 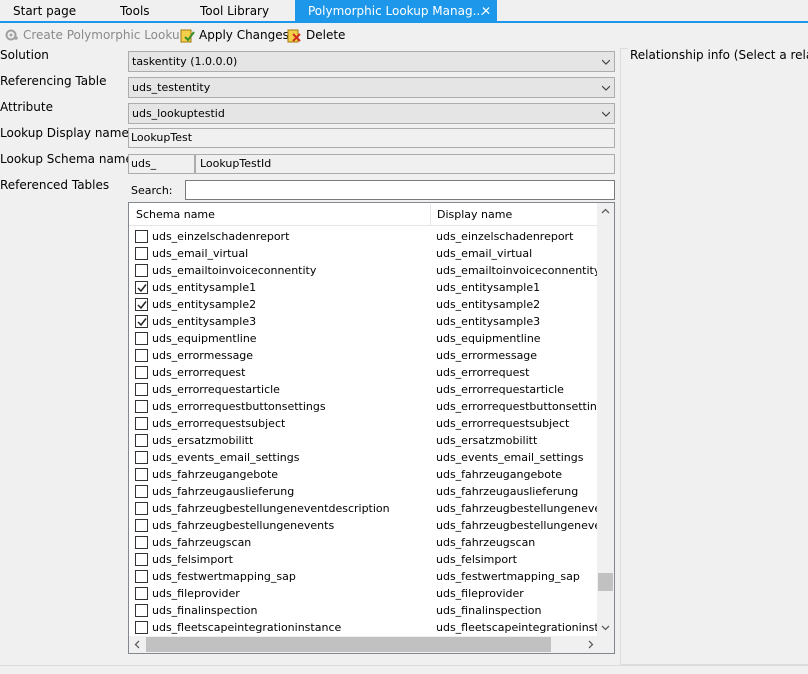 What do you see at coordinates (400, 190) in the screenshot?
I see `search-input` at bounding box center [400, 190].